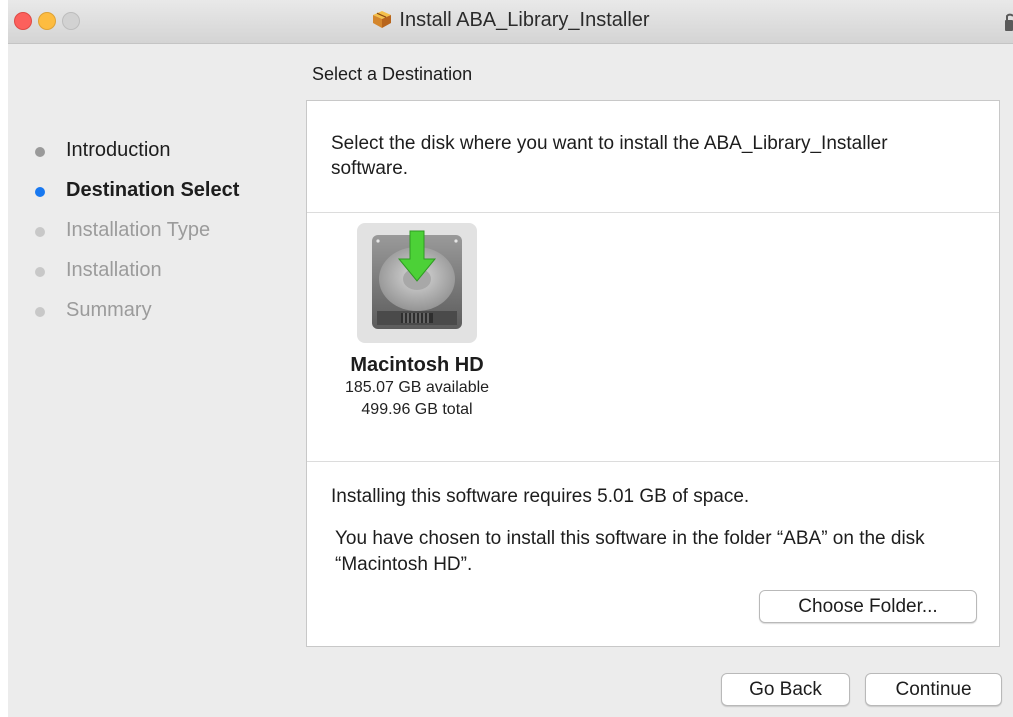  I want to click on disk-name: Macintosh HD, so click(417, 365).